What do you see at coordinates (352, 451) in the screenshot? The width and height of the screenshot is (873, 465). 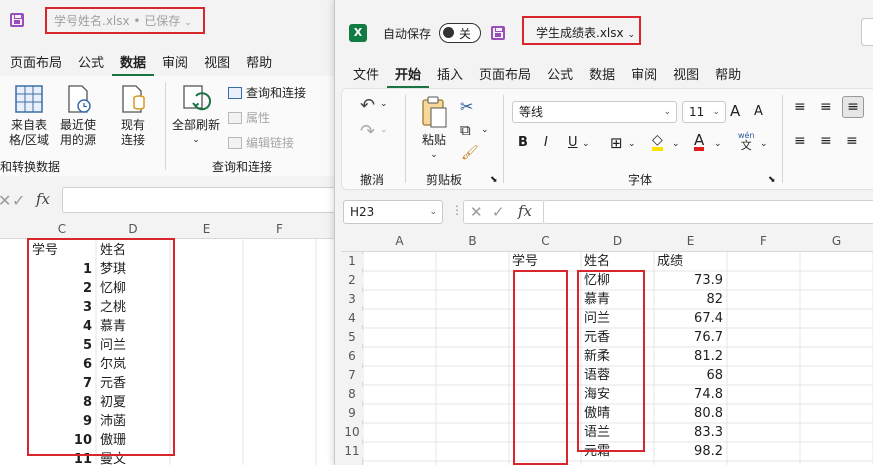 I see `row-header: 11` at bounding box center [352, 451].